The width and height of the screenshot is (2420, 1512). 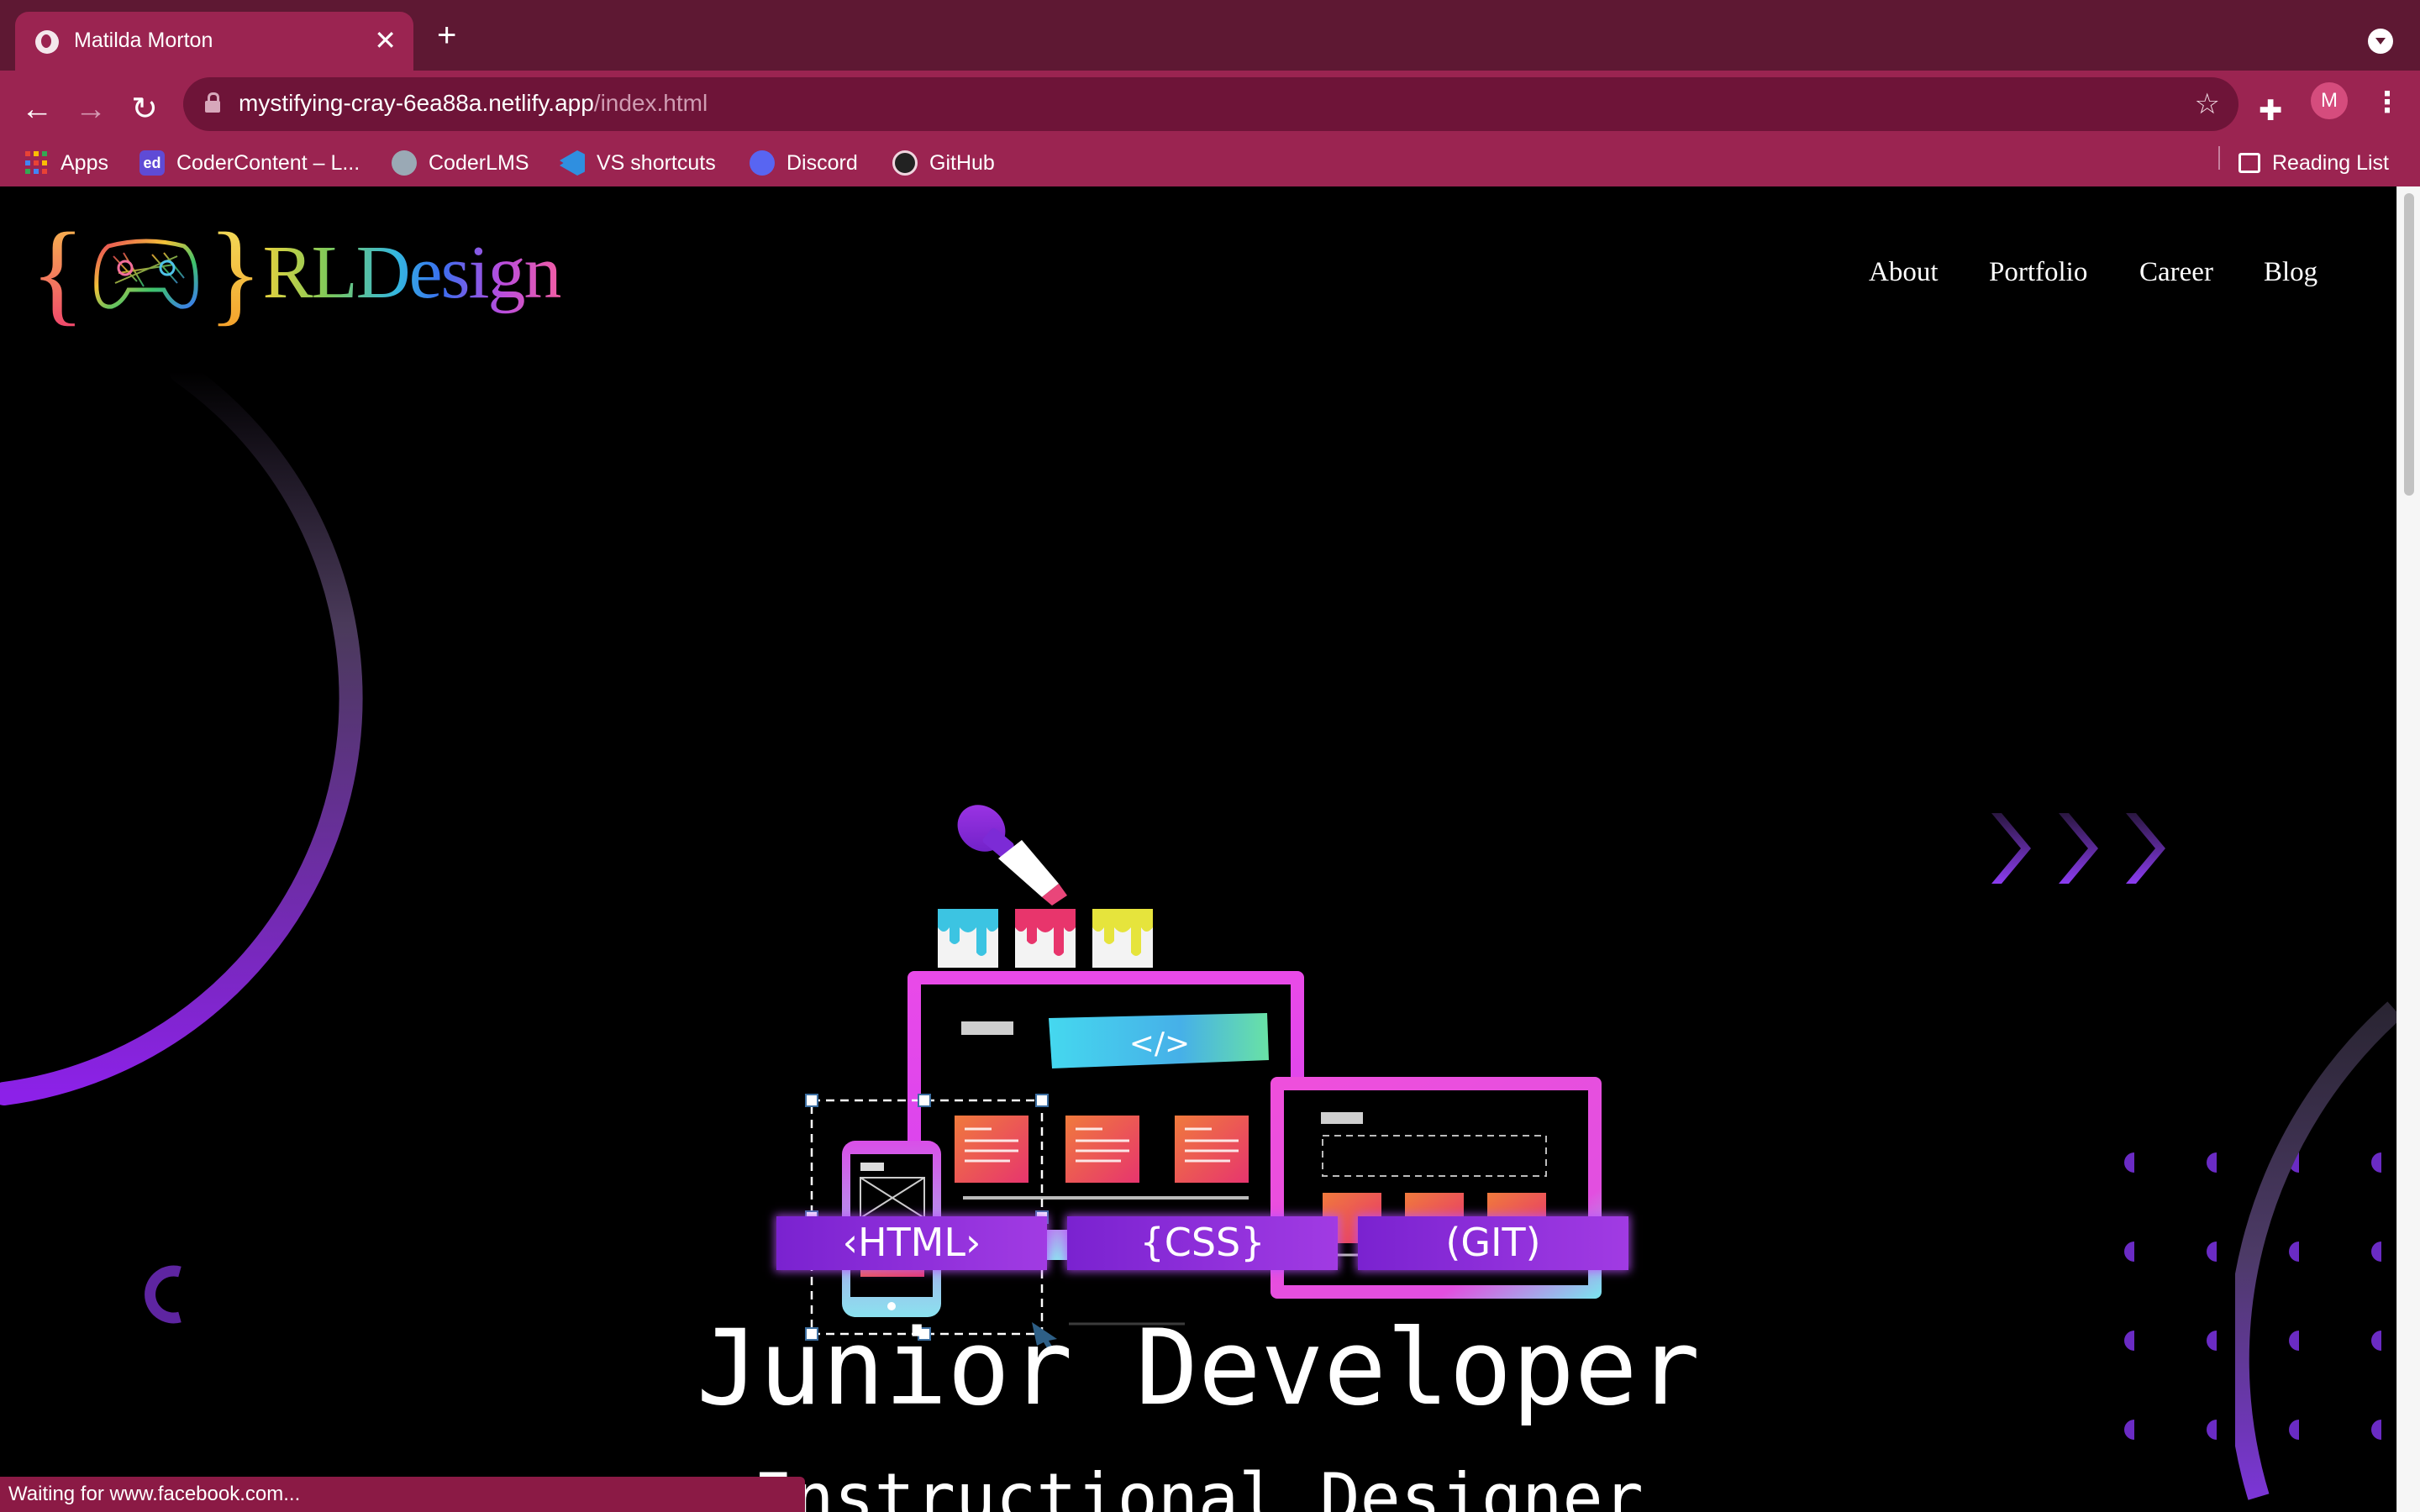 I want to click on bookmark-coderlms: CoderLMS, so click(x=461, y=162).